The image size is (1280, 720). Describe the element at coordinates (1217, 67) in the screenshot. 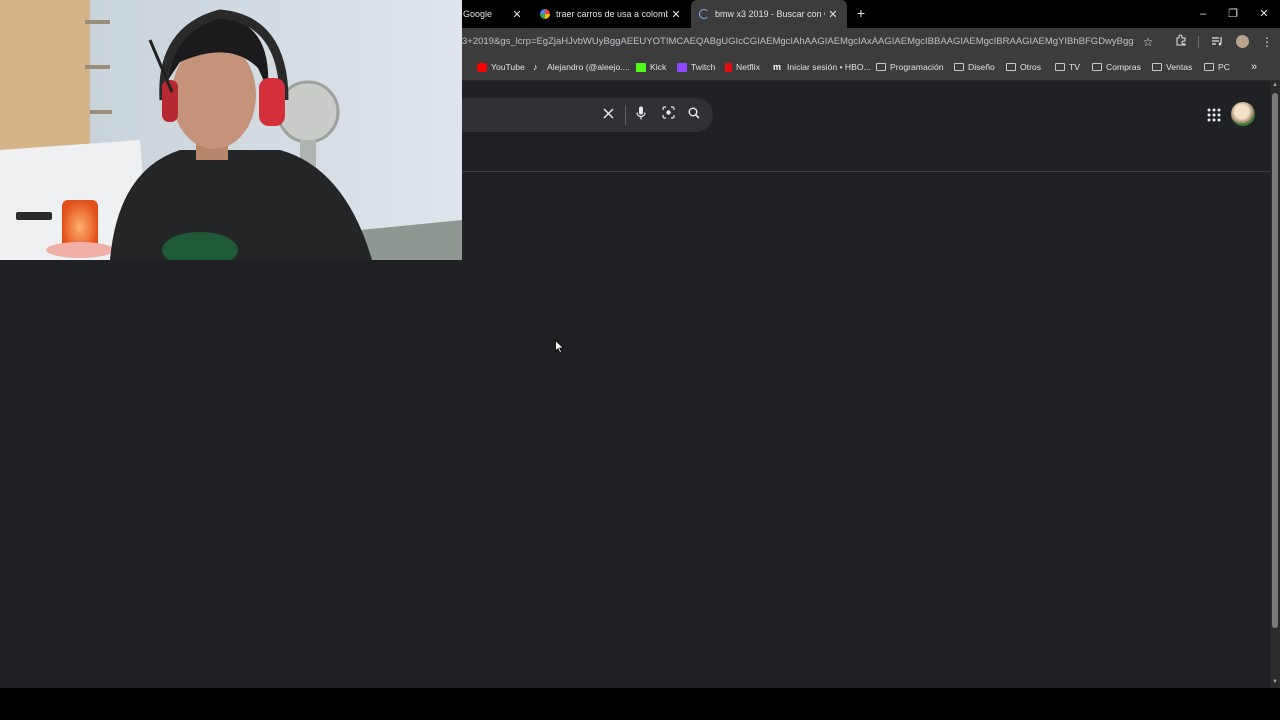

I see `bookmark-folder-pc: PC` at that location.